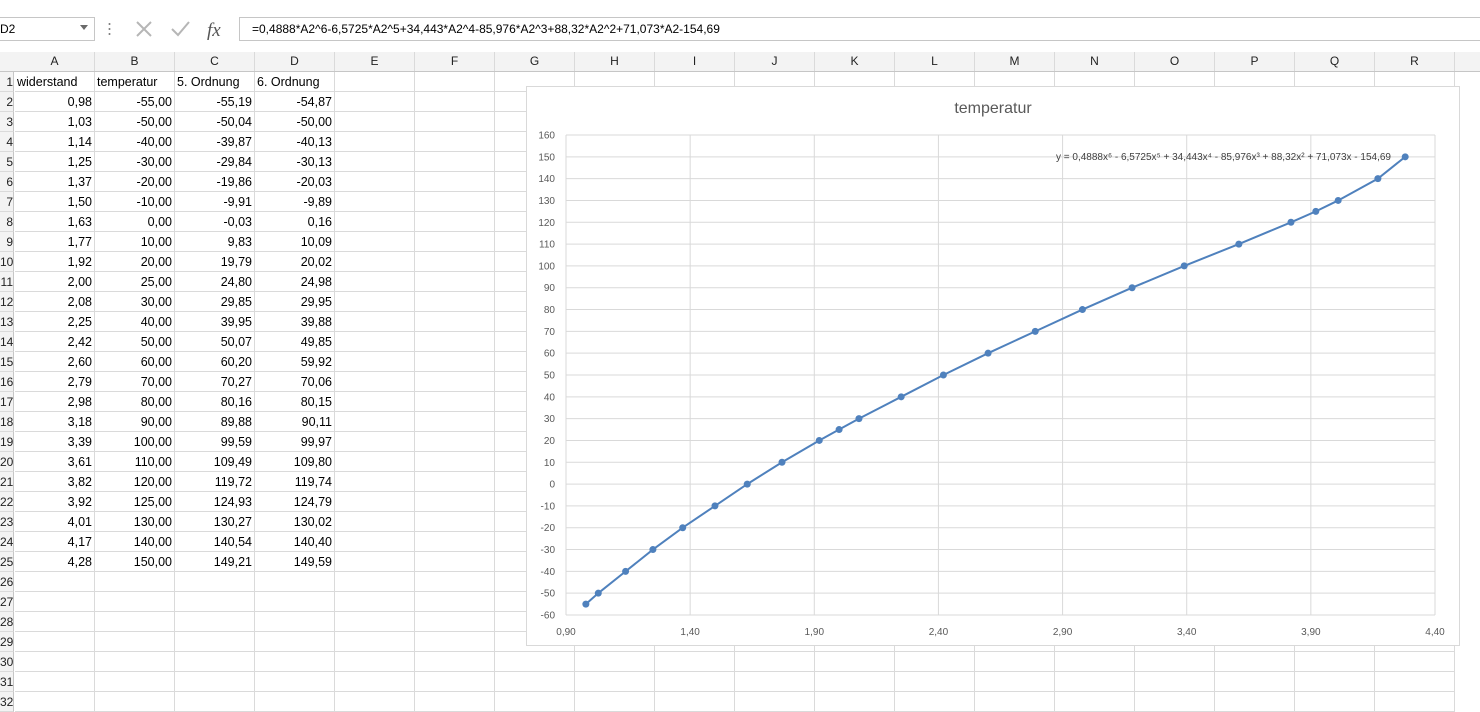  I want to click on cancel-icon, so click(143, 29).